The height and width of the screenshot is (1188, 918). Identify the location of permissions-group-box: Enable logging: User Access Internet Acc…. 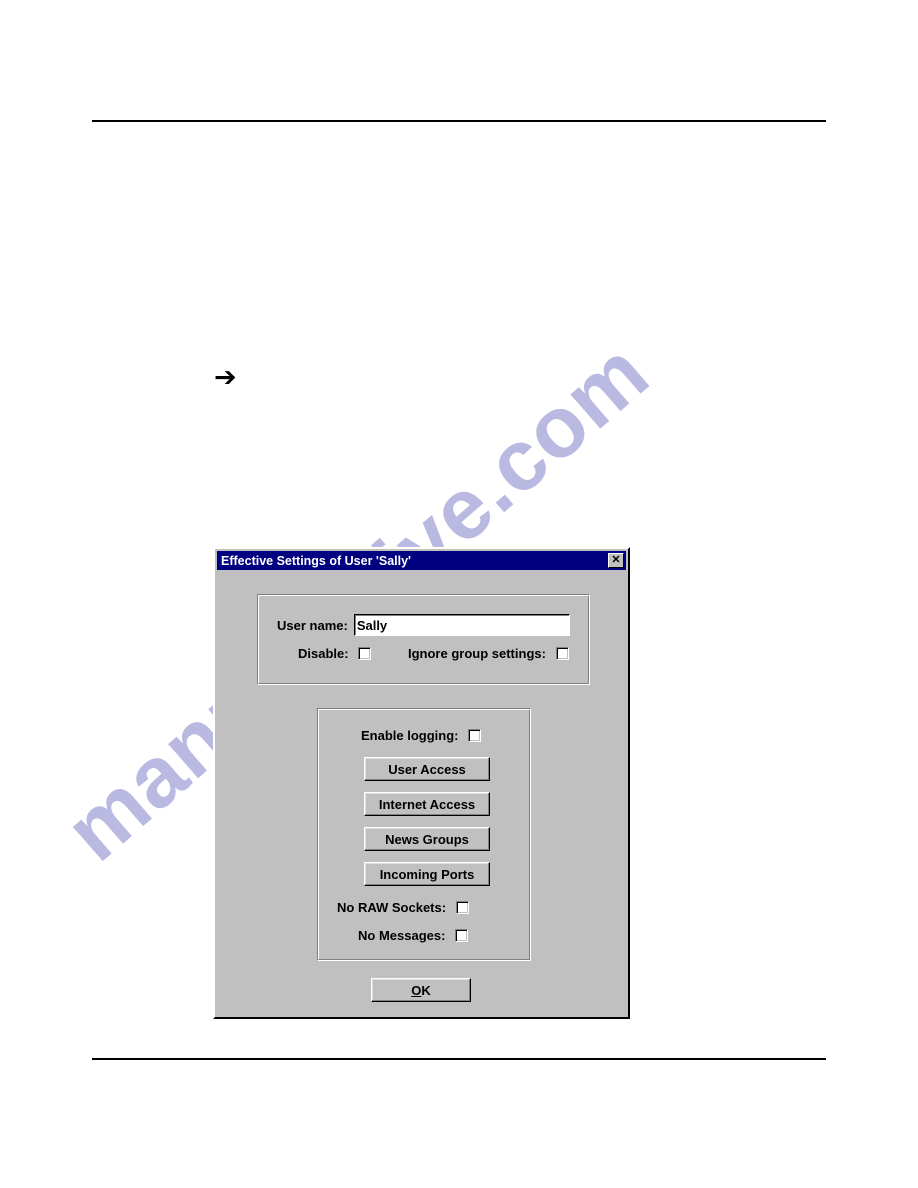
(424, 834).